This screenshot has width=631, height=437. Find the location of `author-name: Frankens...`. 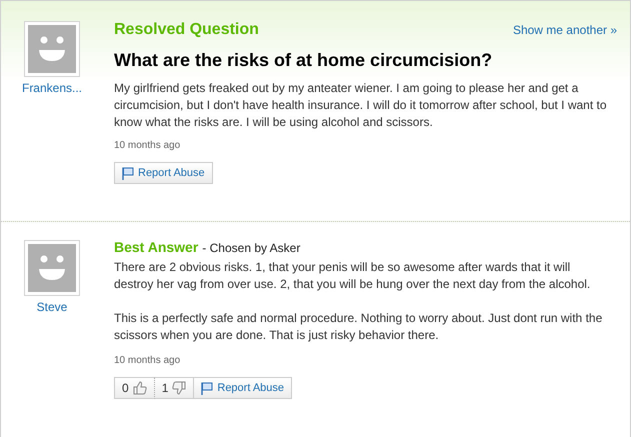

author-name: Frankens... is located at coordinates (52, 88).